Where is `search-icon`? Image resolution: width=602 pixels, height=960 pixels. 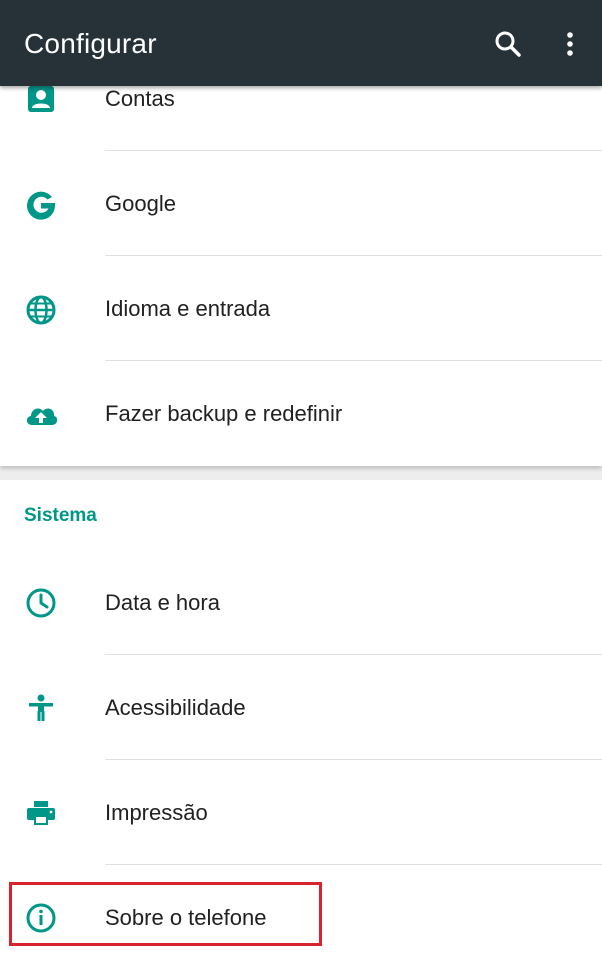 search-icon is located at coordinates (508, 44).